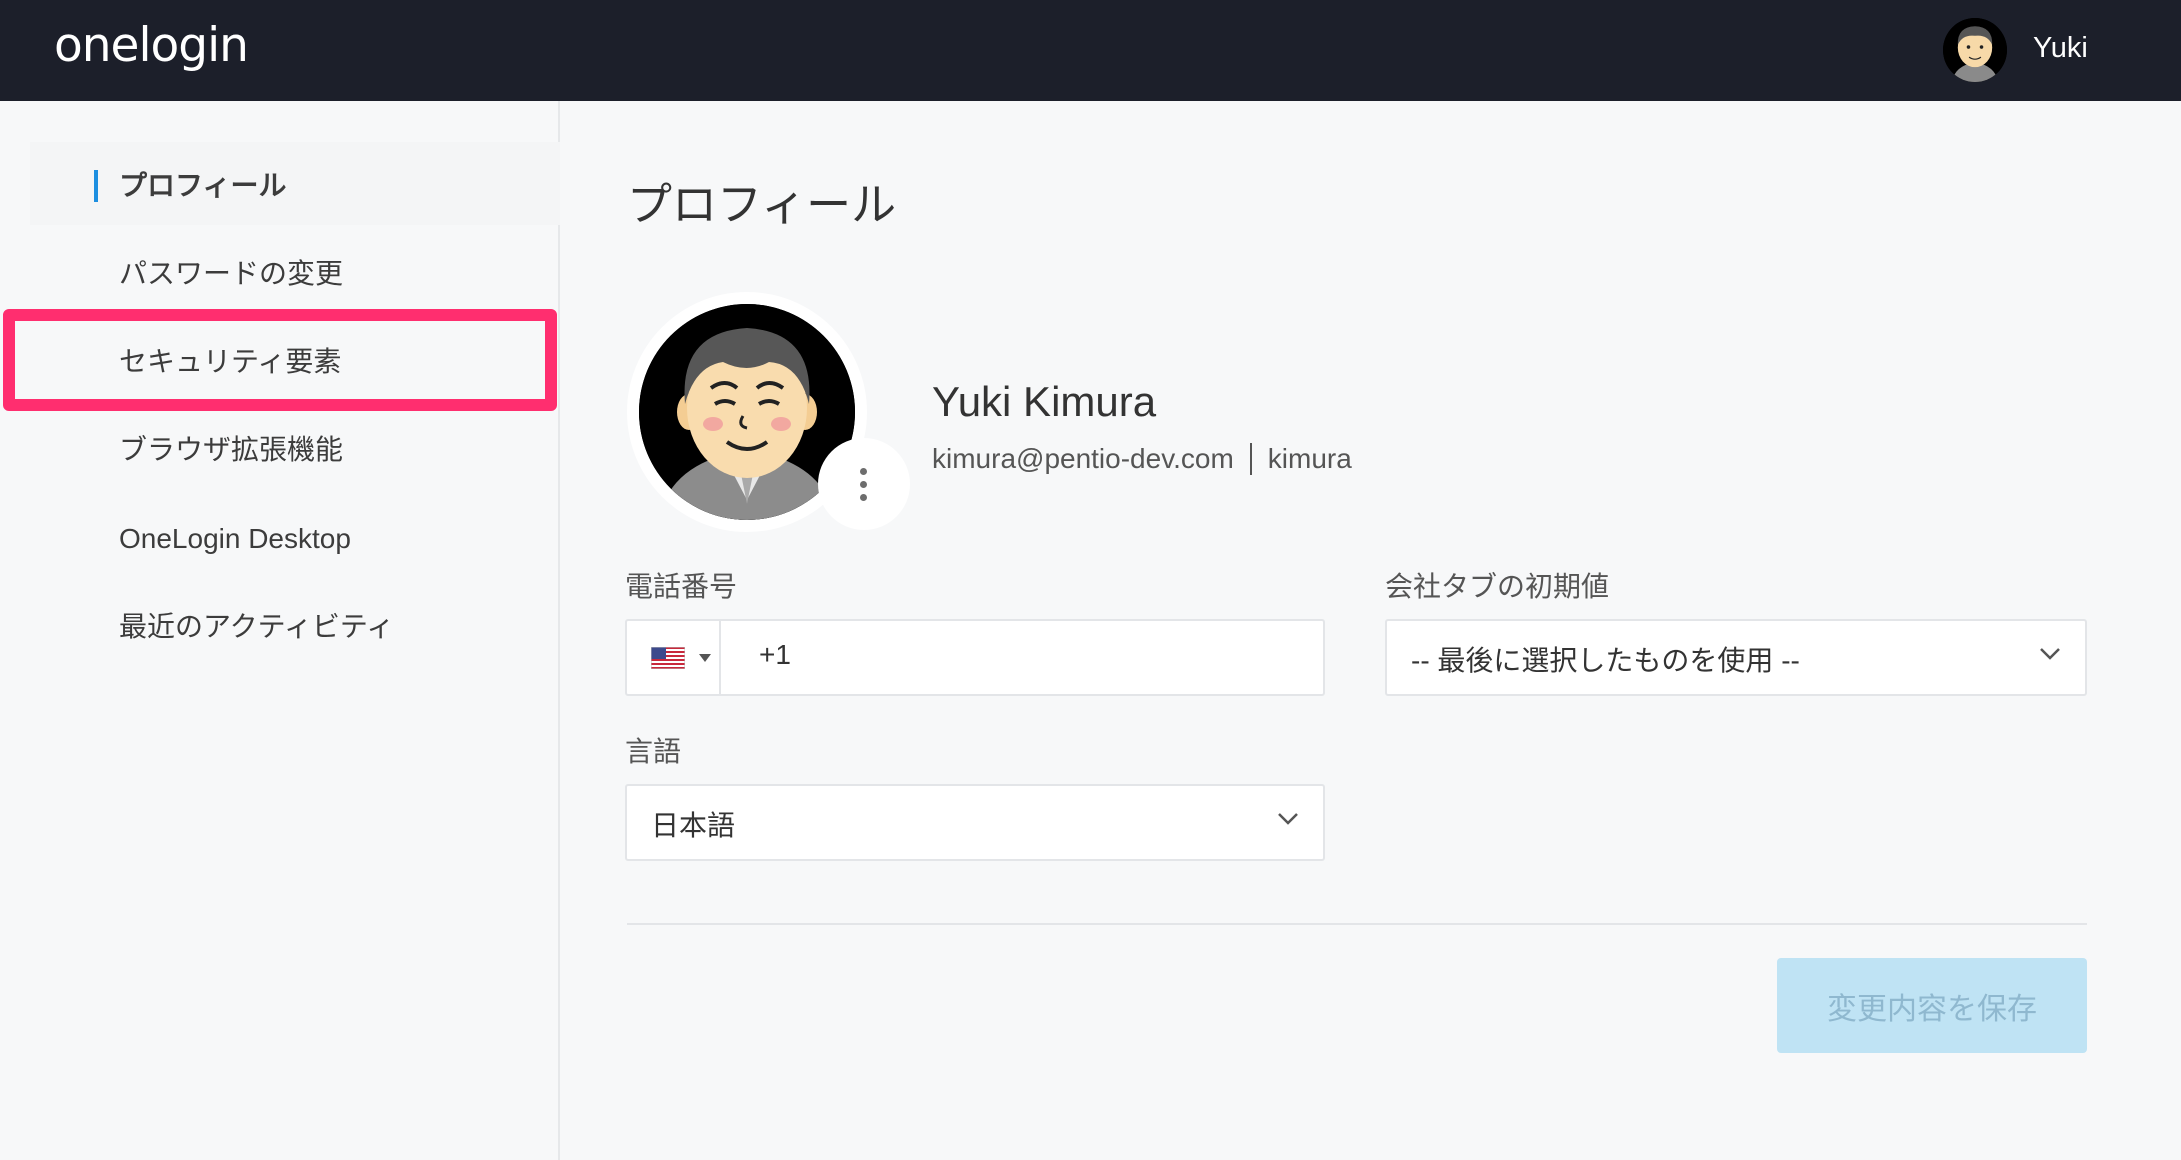 The width and height of the screenshot is (2181, 1160). I want to click on sidebar-item-recent-activity: 最近のアクティビティ, so click(256, 627).